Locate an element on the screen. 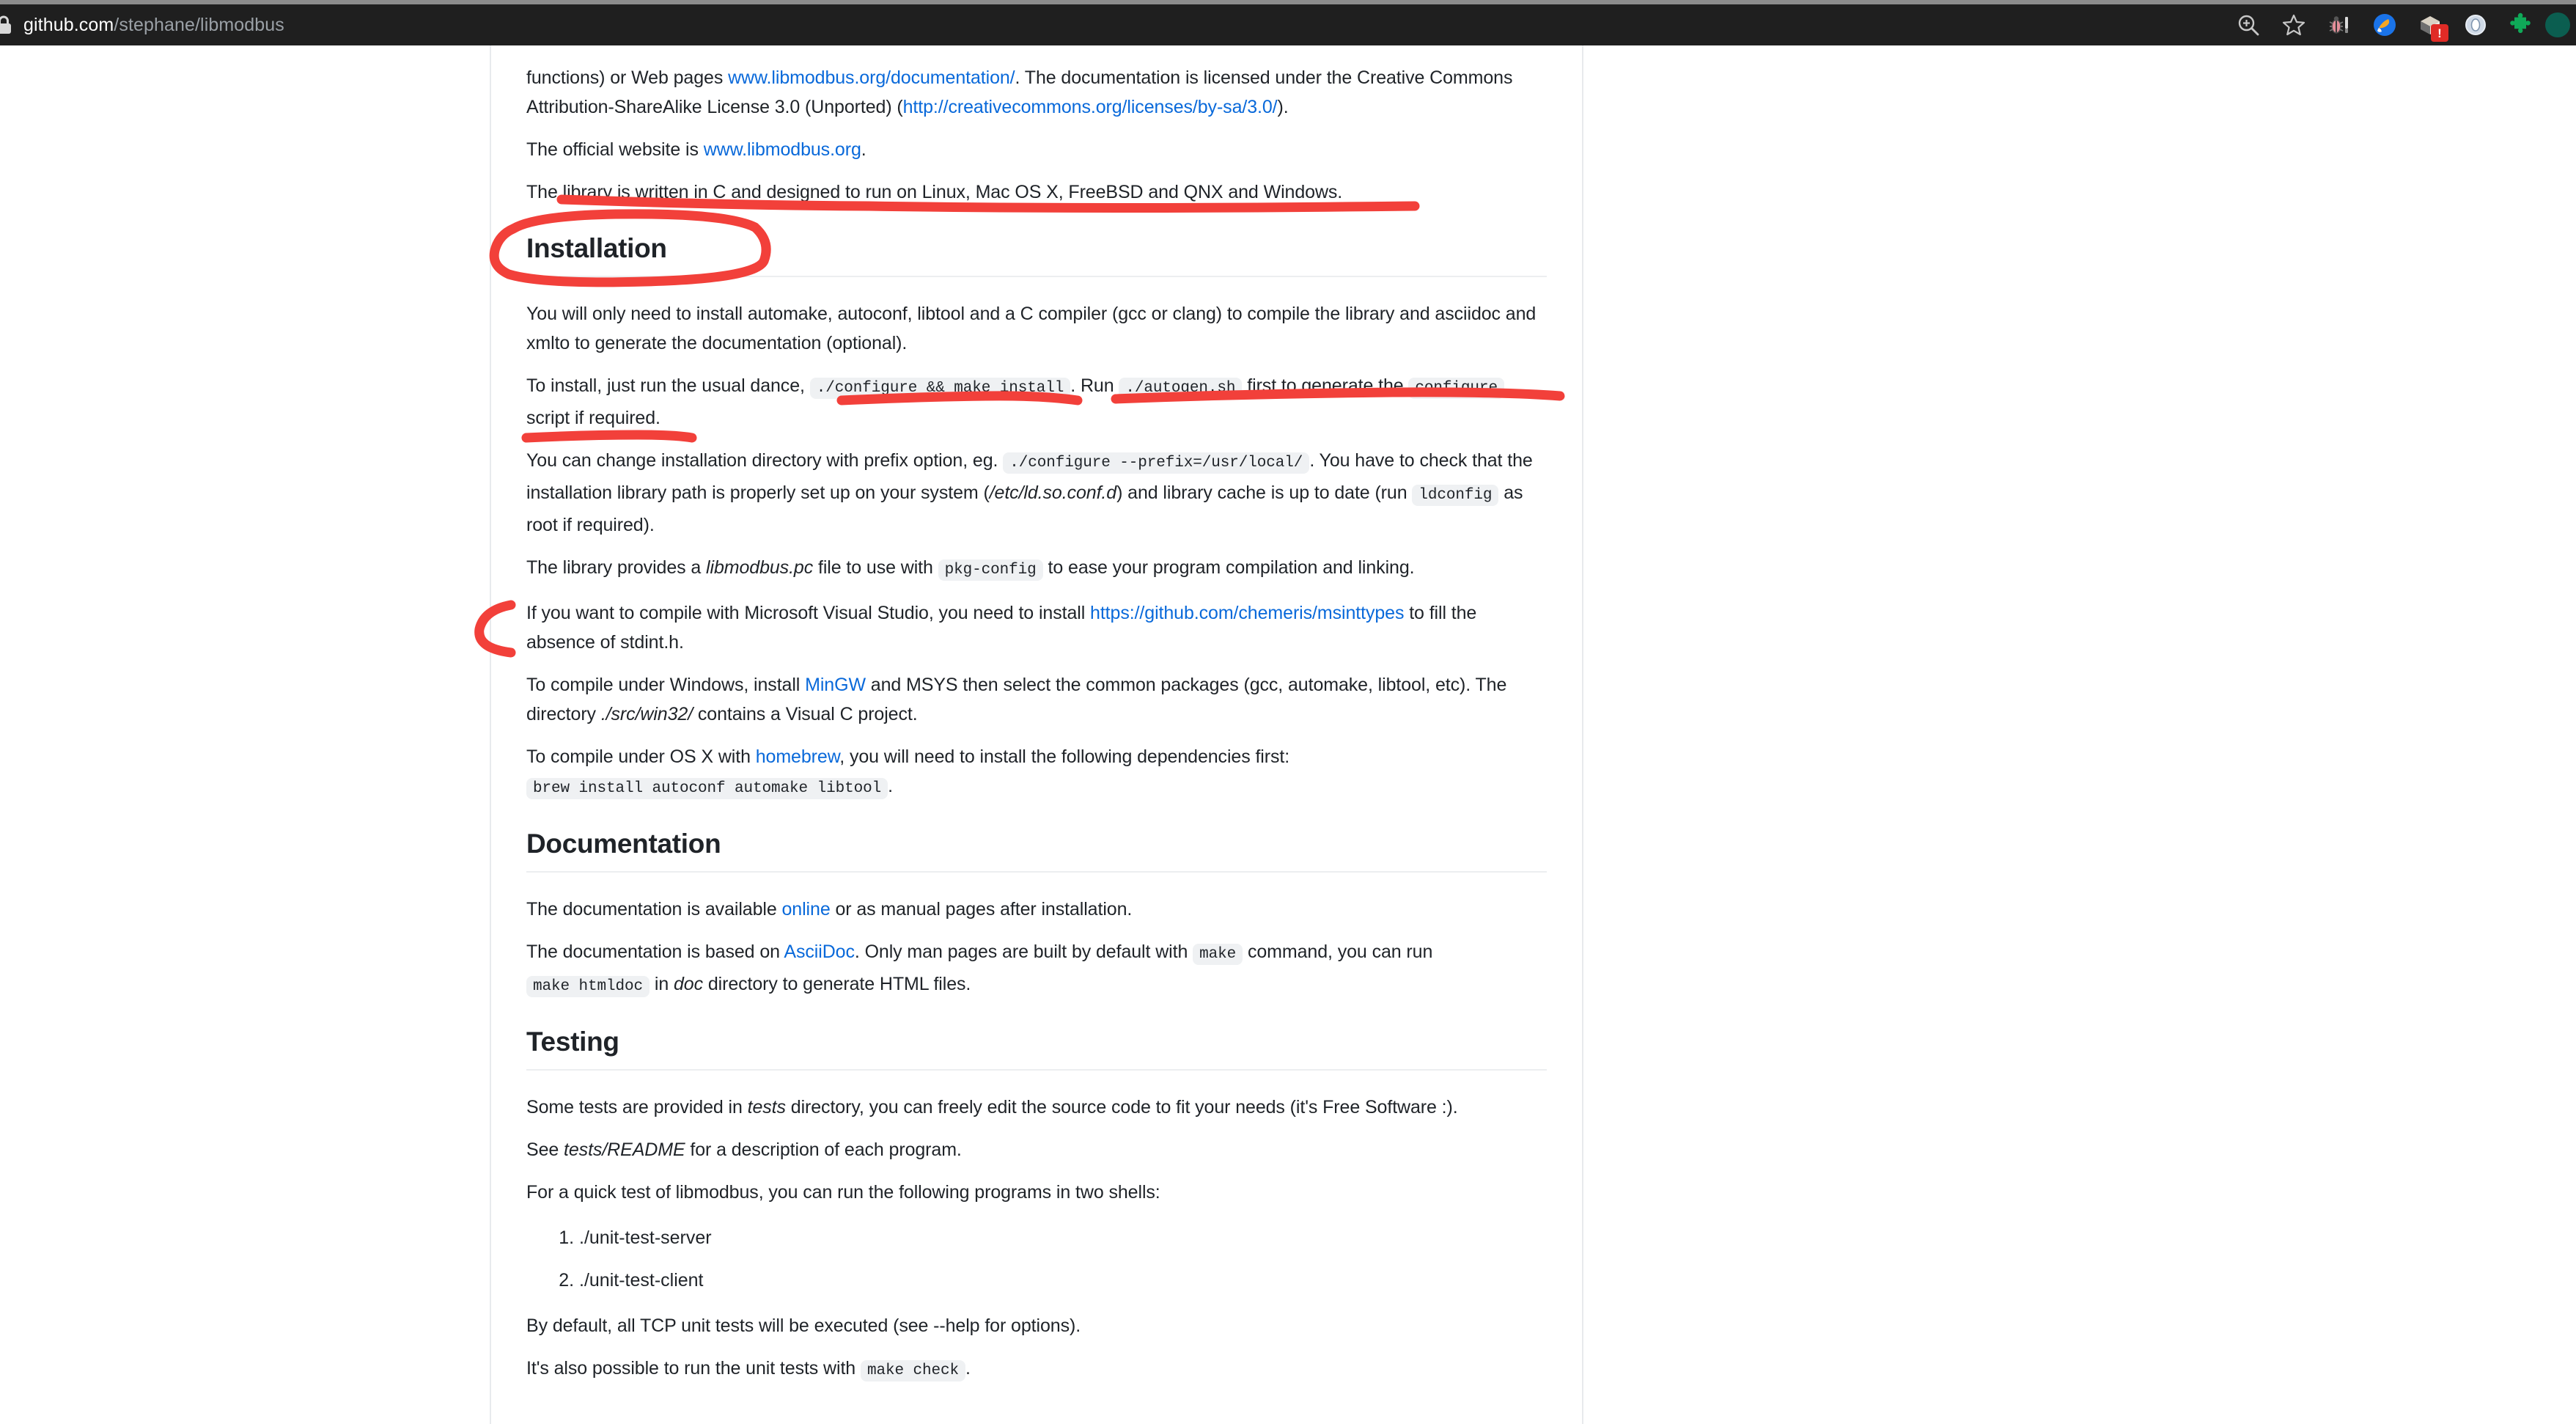 The width and height of the screenshot is (2576, 1424). emphasis-tests: tests is located at coordinates (766, 1107).